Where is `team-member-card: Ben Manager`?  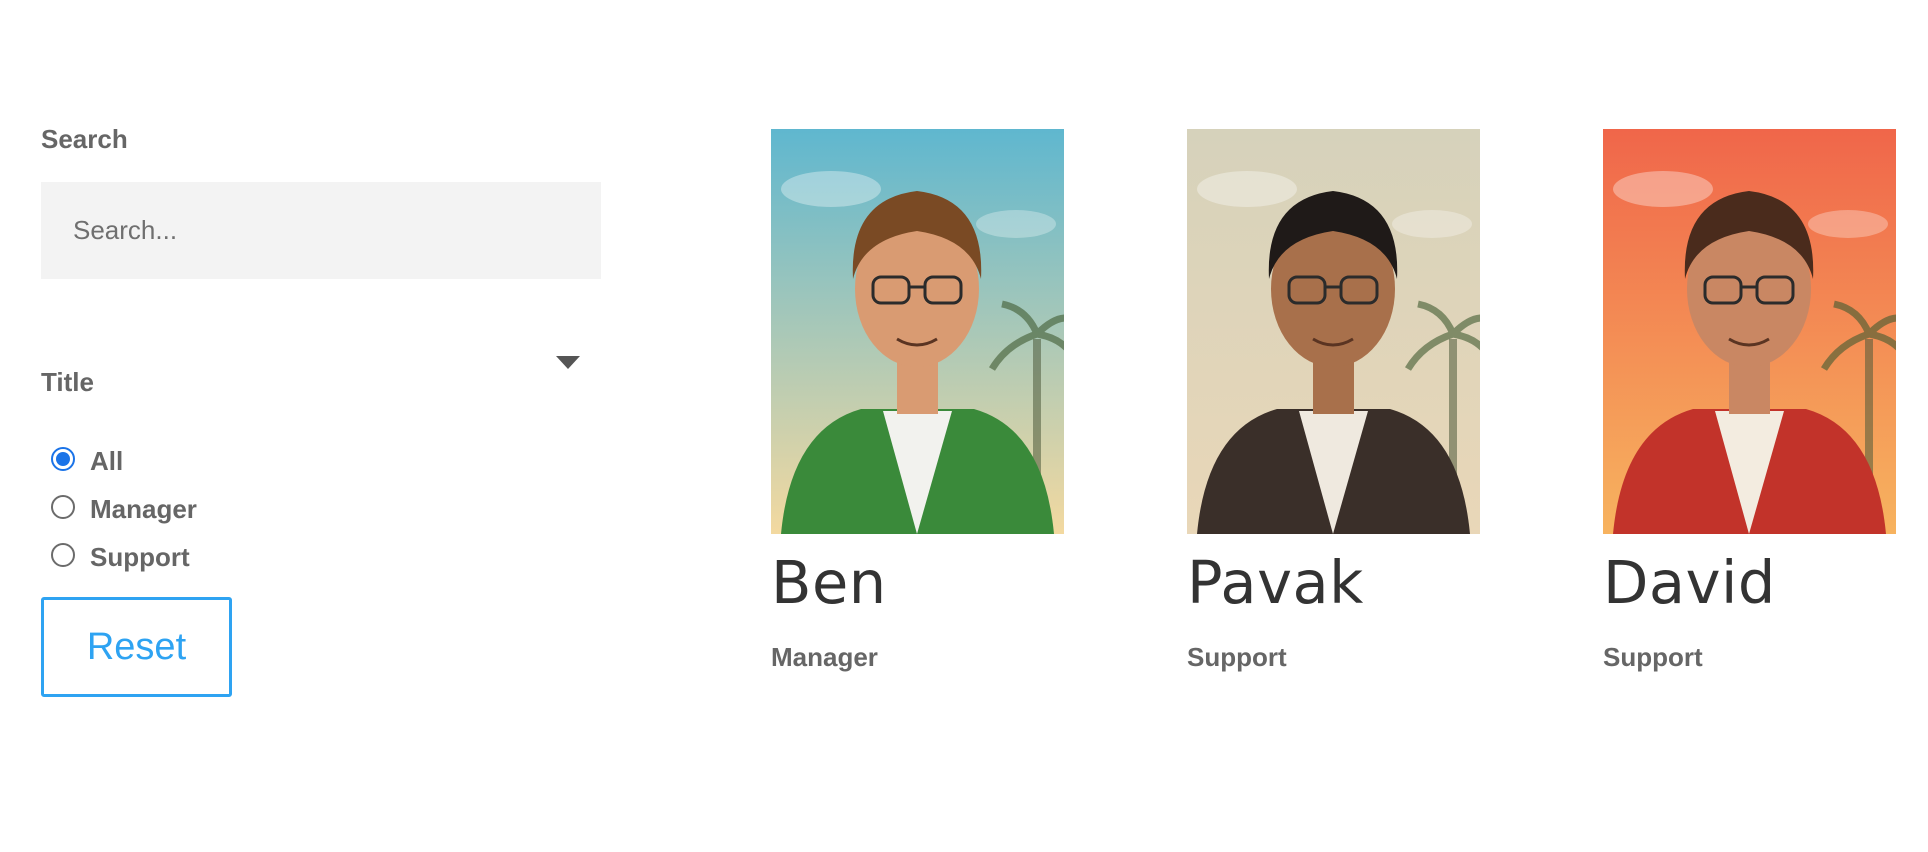
team-member-card: Ben Manager is located at coordinates (917, 401).